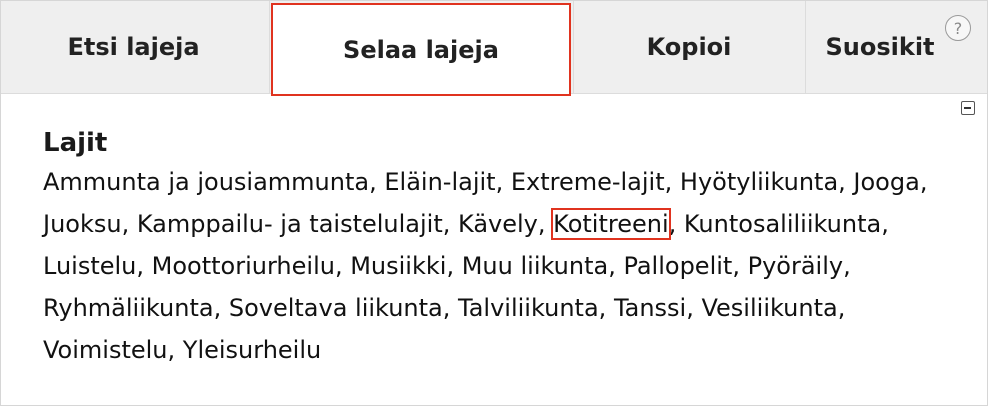  What do you see at coordinates (968, 108) in the screenshot?
I see `collapse-icon` at bounding box center [968, 108].